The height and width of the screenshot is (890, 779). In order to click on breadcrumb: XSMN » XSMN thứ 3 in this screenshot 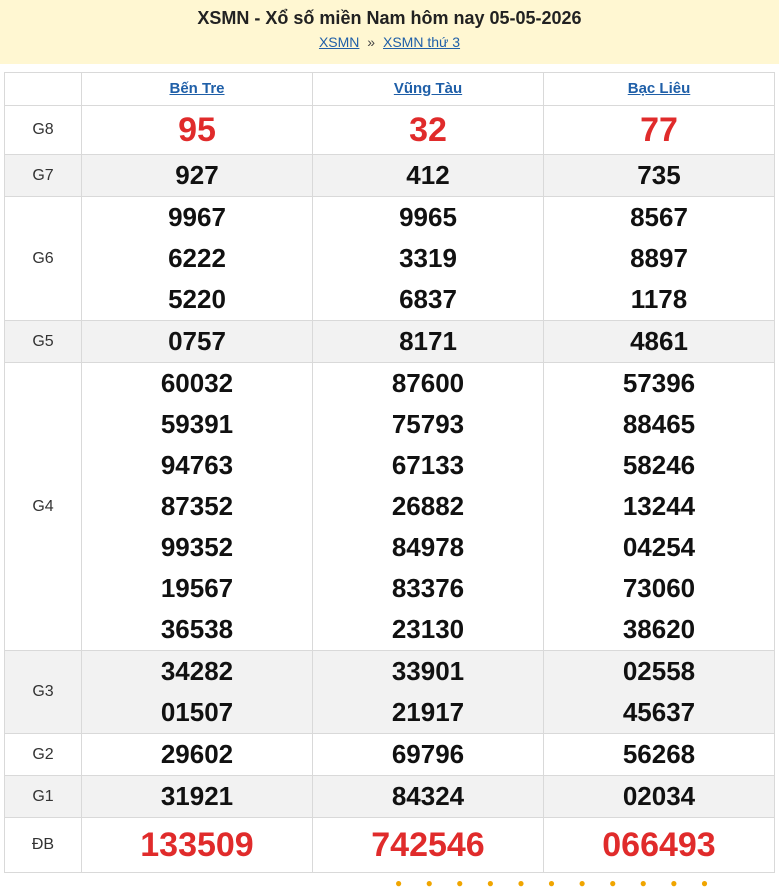, I will do `click(389, 42)`.